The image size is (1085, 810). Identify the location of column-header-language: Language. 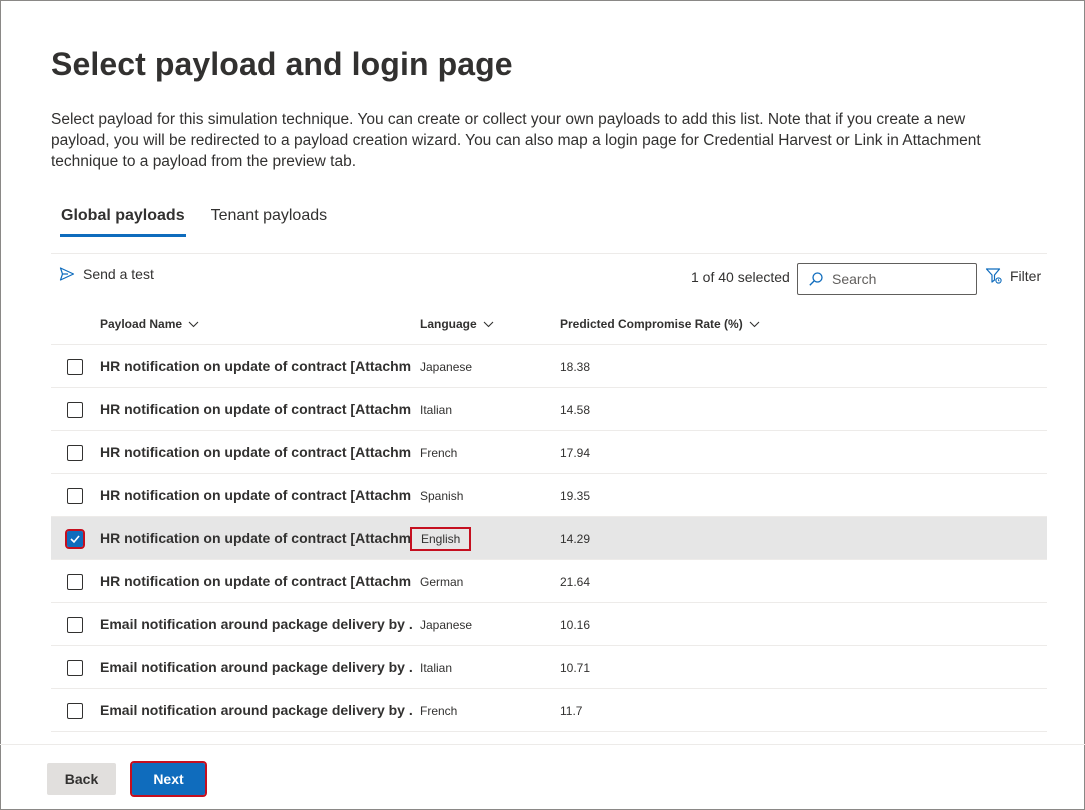
(457, 324).